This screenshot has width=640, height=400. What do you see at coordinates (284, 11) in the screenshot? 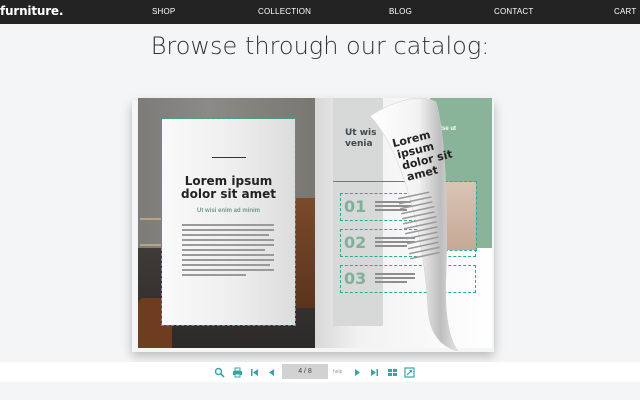
I see `nav-collection-link: COLLECTION` at bounding box center [284, 11].